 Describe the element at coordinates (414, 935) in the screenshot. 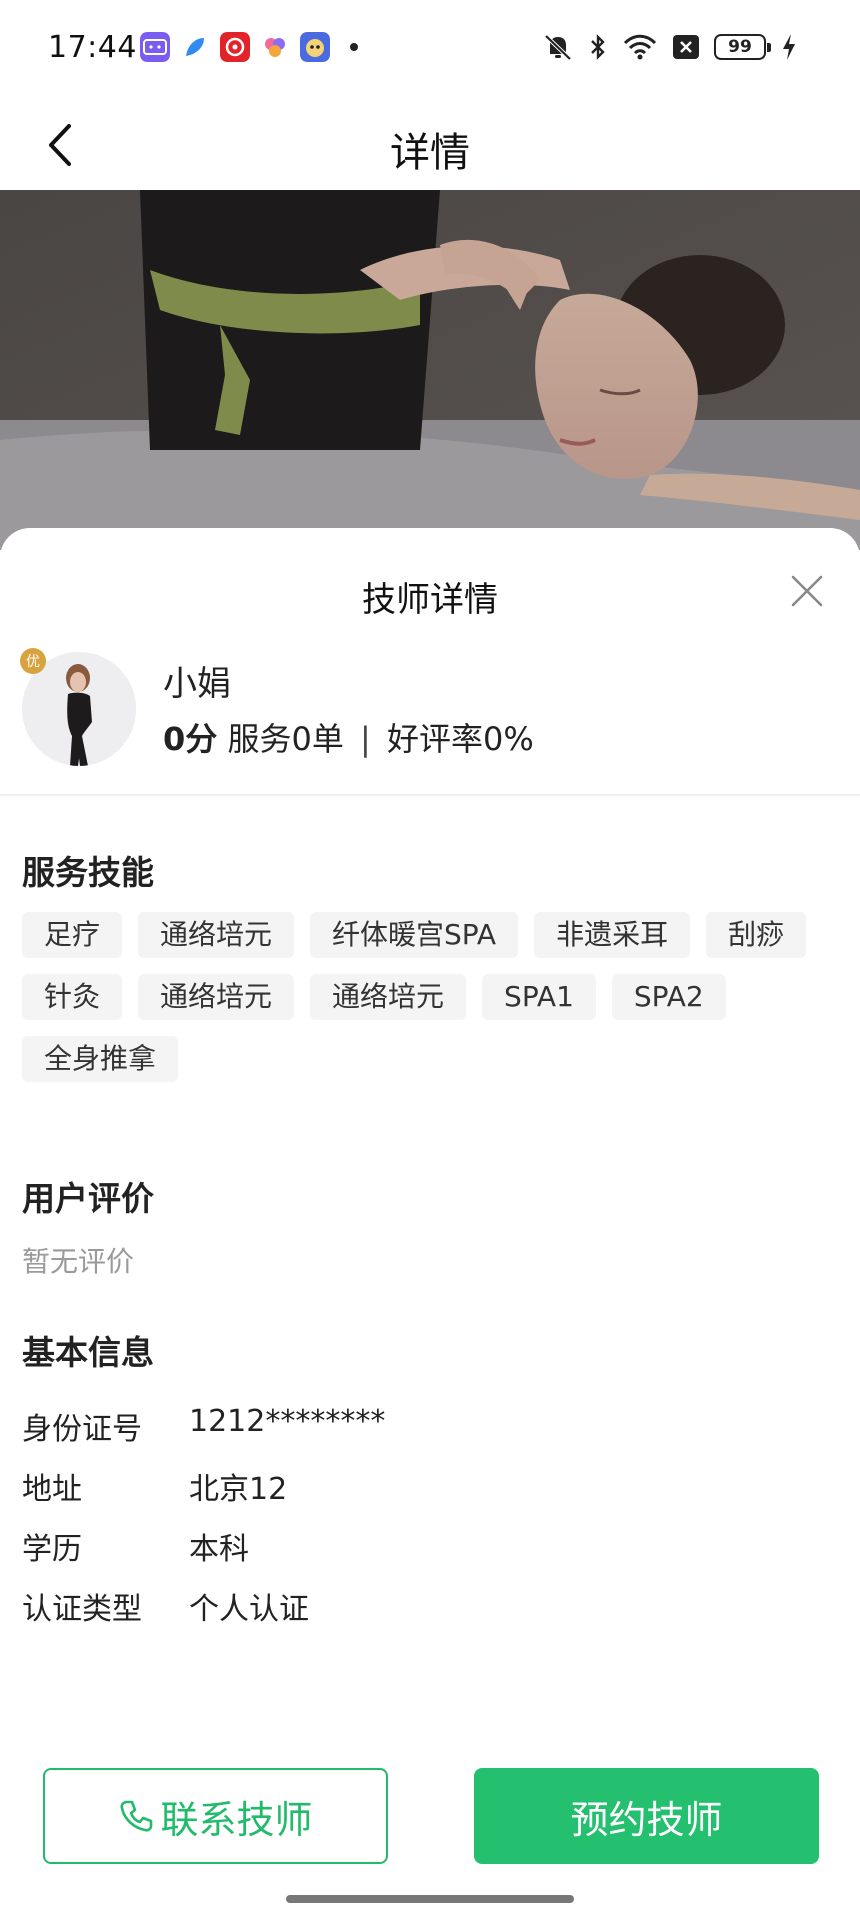

I see `skill-tag: 纤体暖宫SPA` at that location.